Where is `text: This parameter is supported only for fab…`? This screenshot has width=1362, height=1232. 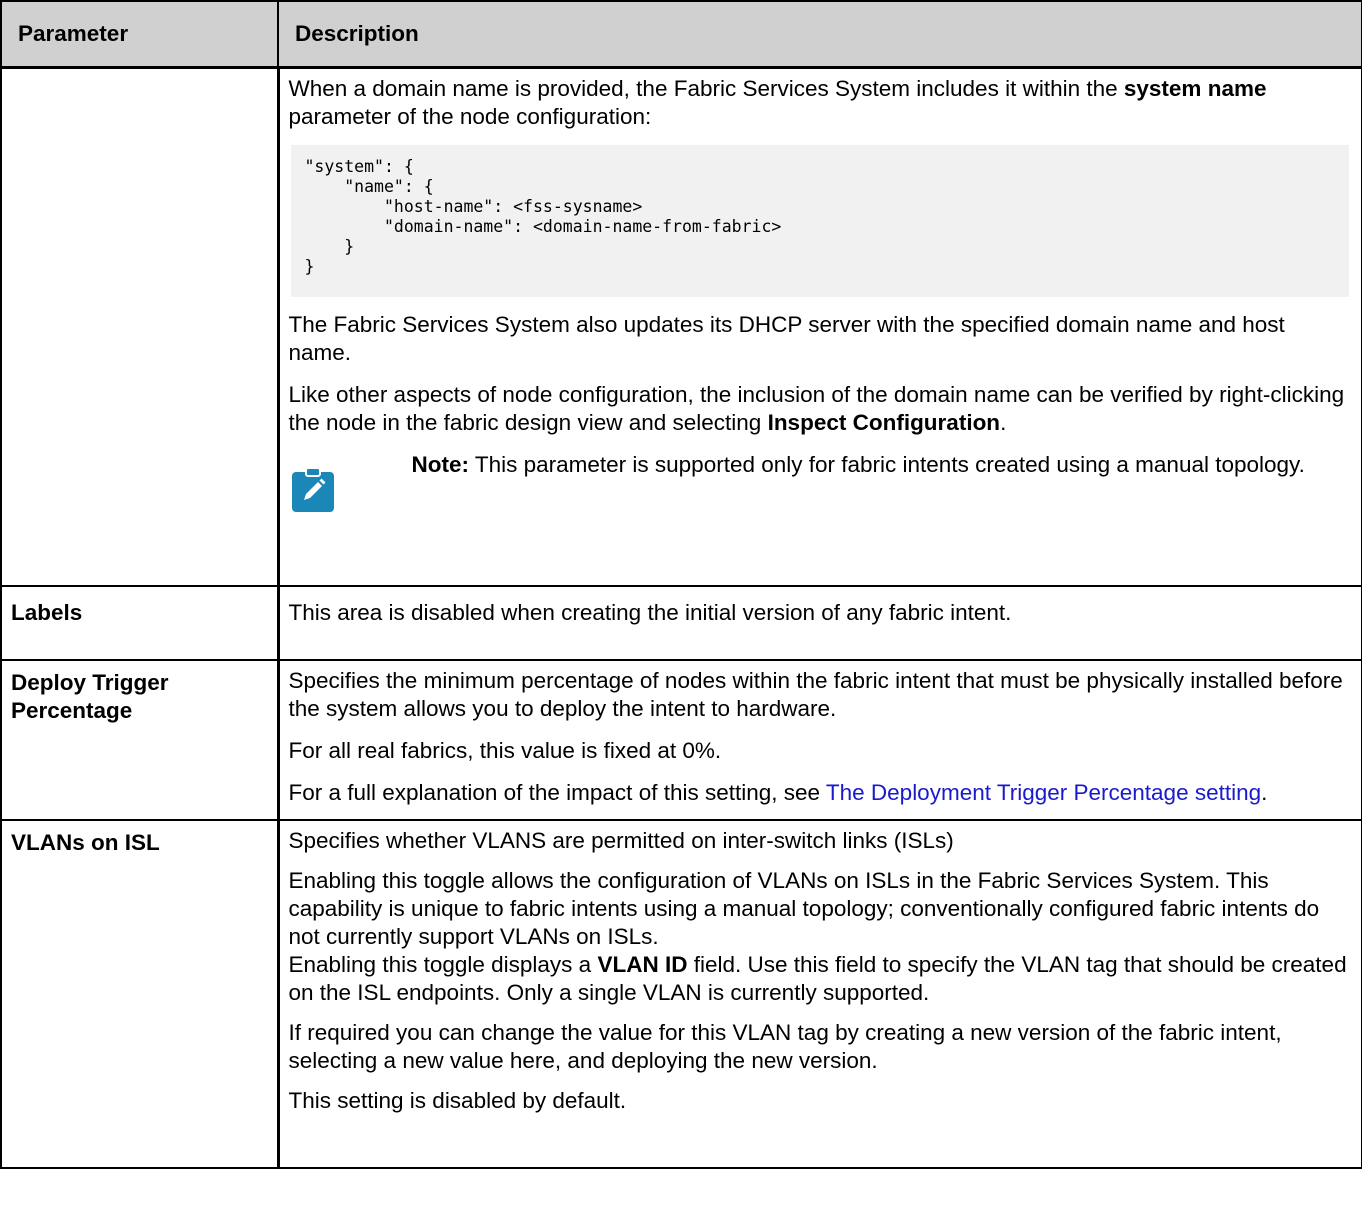
text: This parameter is supported only for fab… is located at coordinates (887, 464).